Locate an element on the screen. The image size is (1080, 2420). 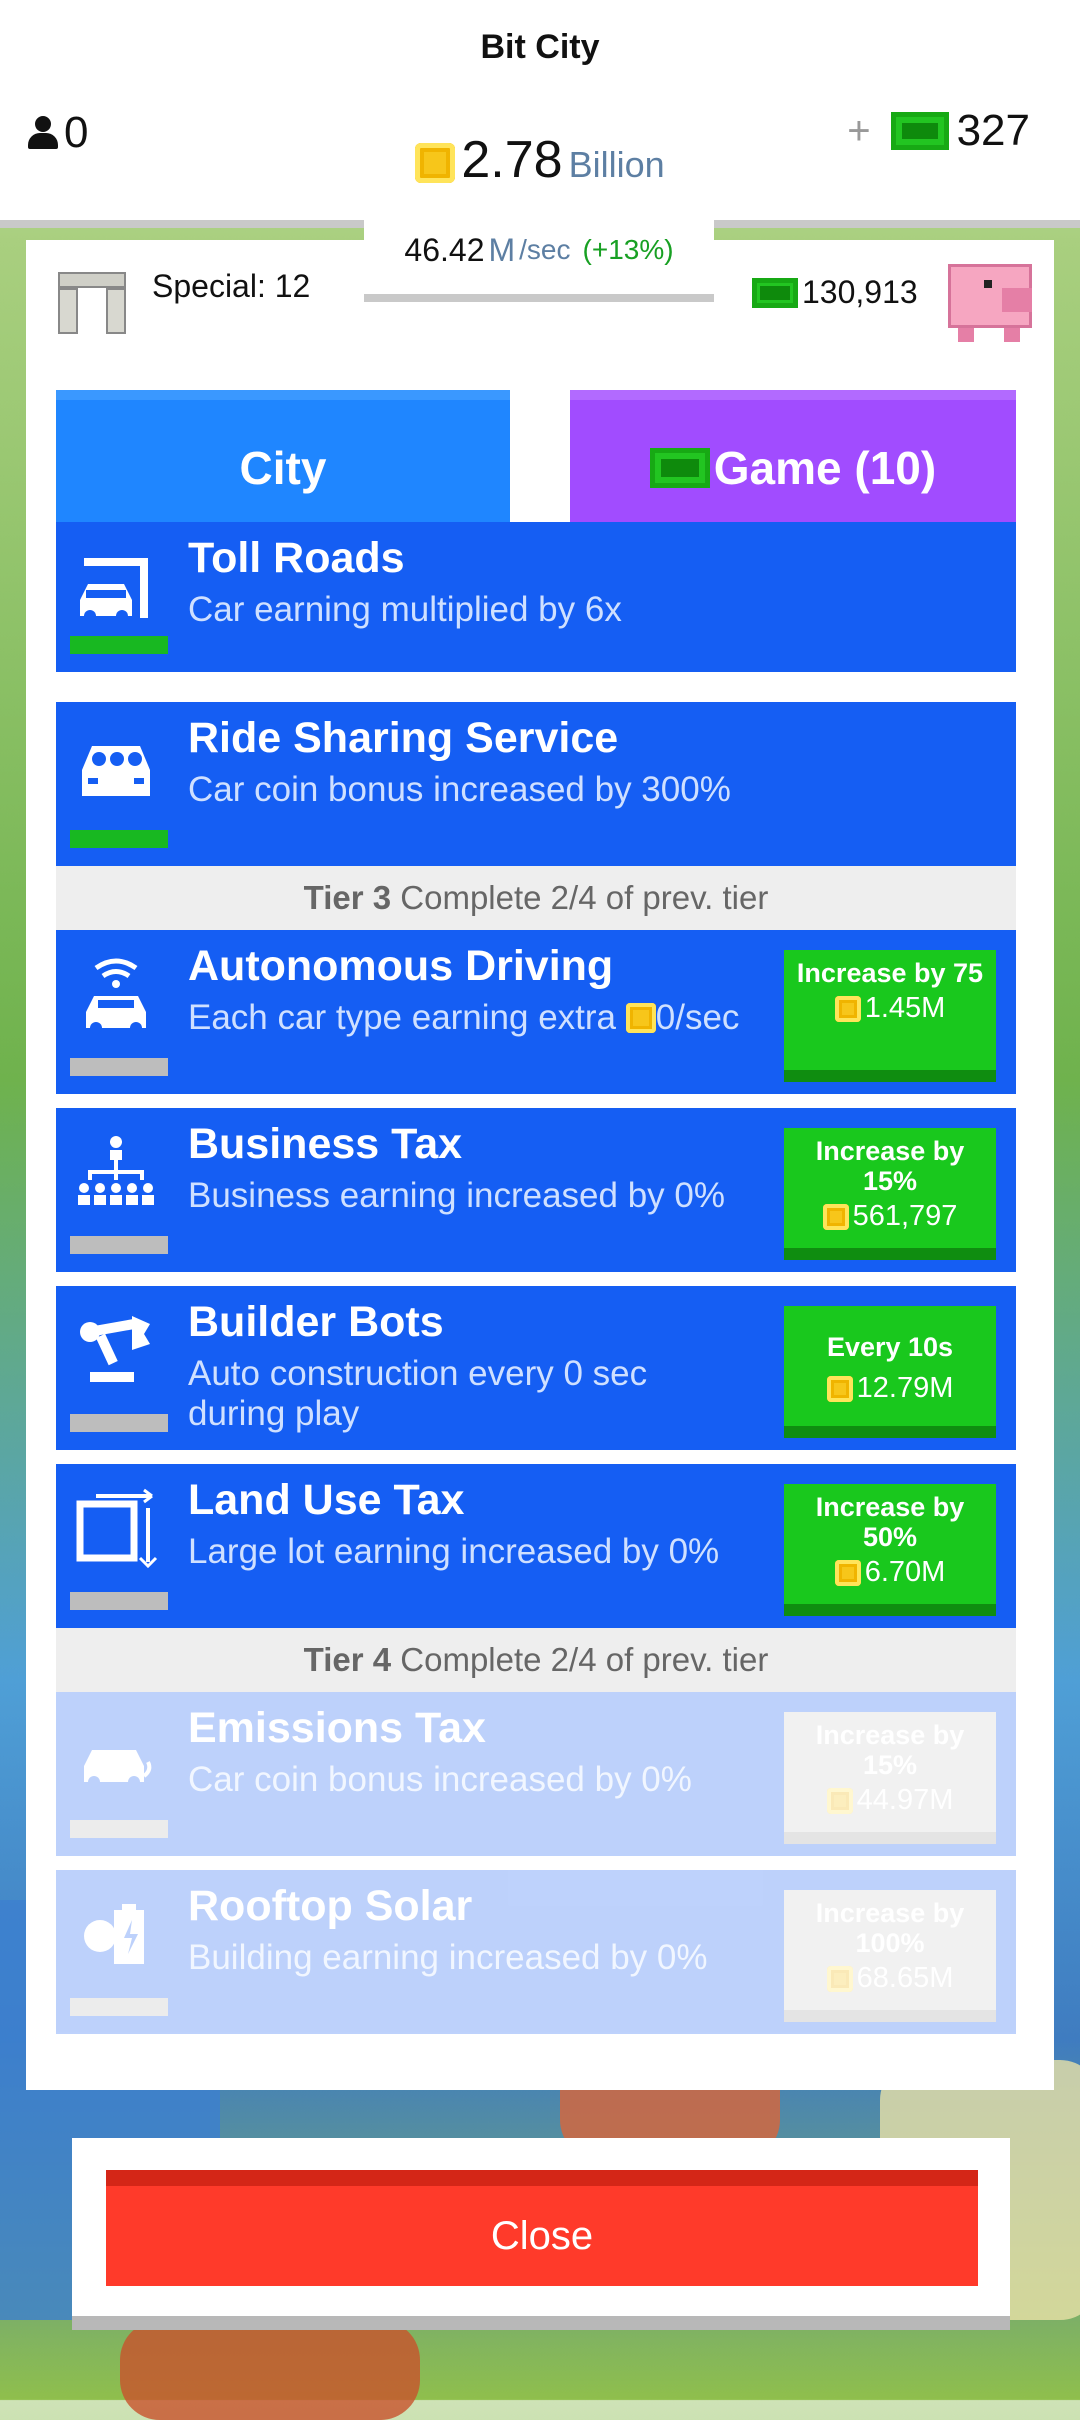
emissions-car-icon is located at coordinates (118, 1769).